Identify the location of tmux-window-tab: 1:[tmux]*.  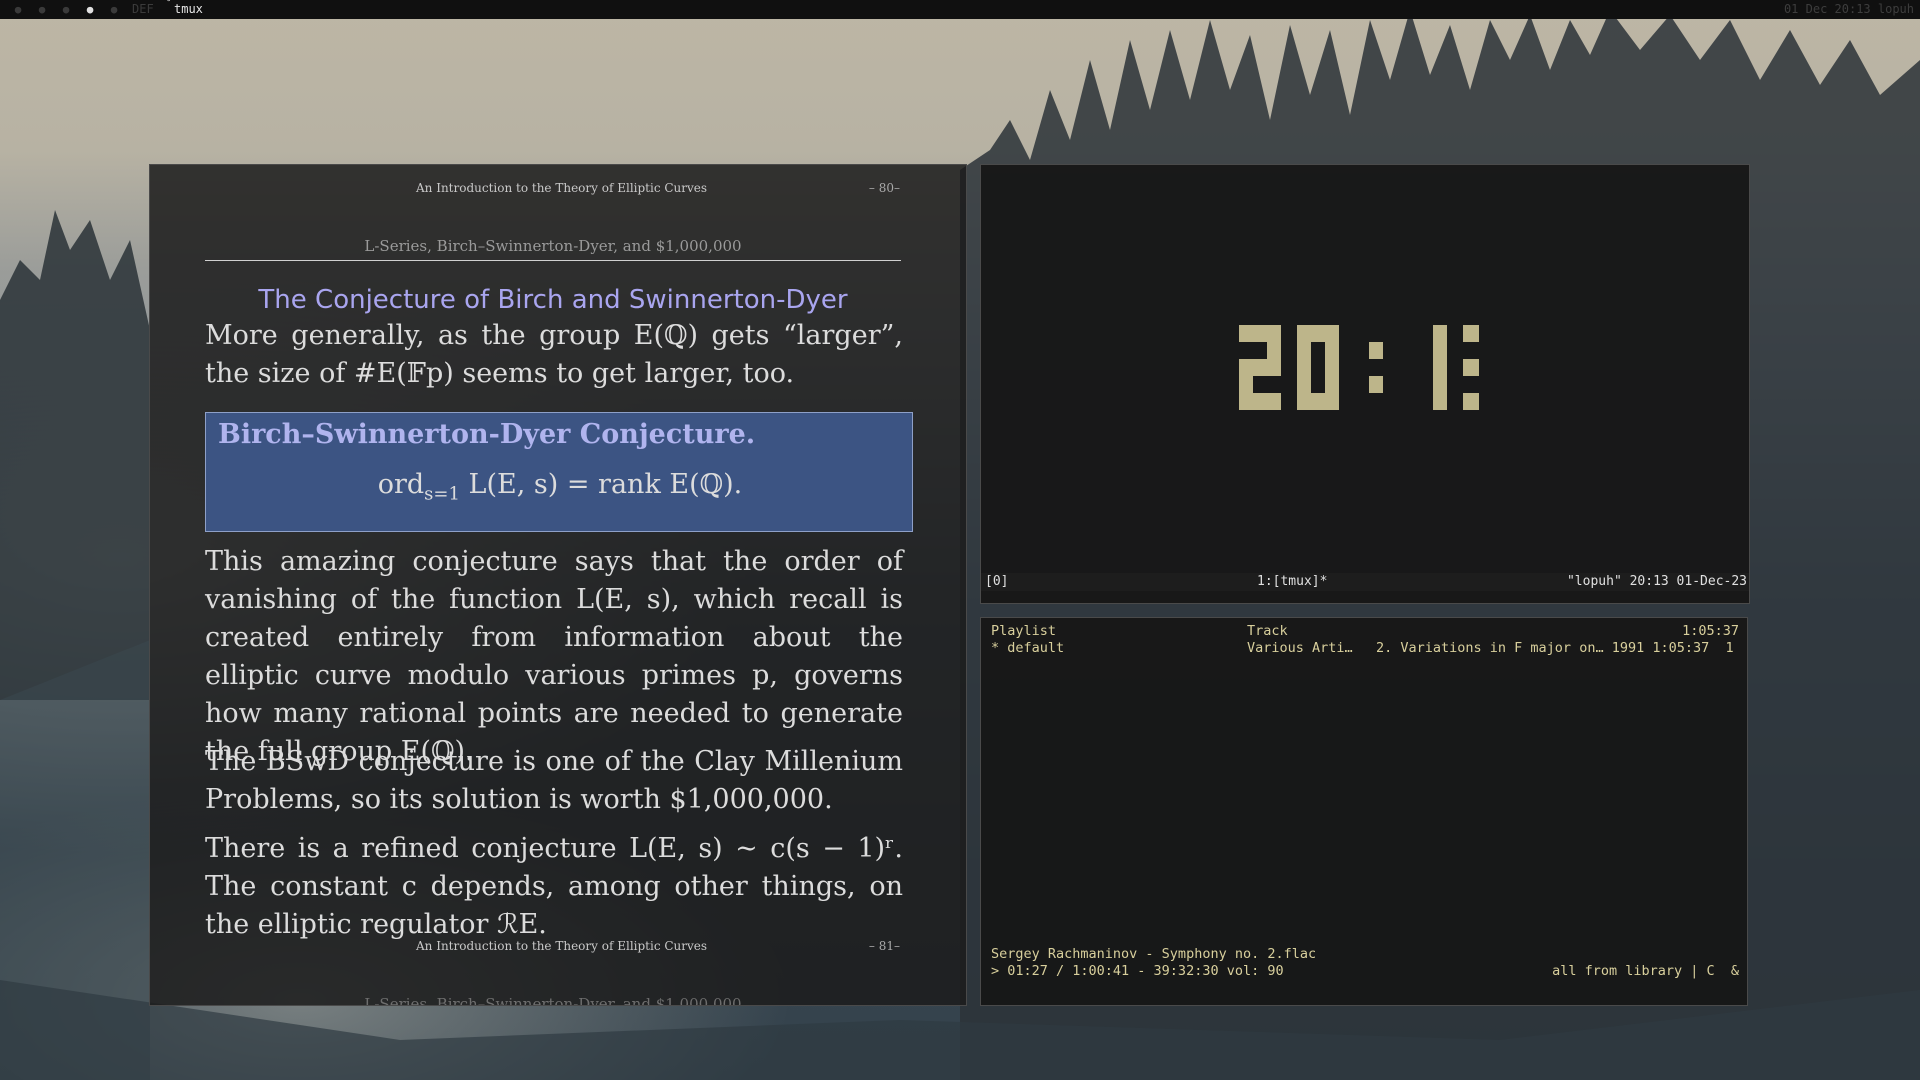
(1292, 581).